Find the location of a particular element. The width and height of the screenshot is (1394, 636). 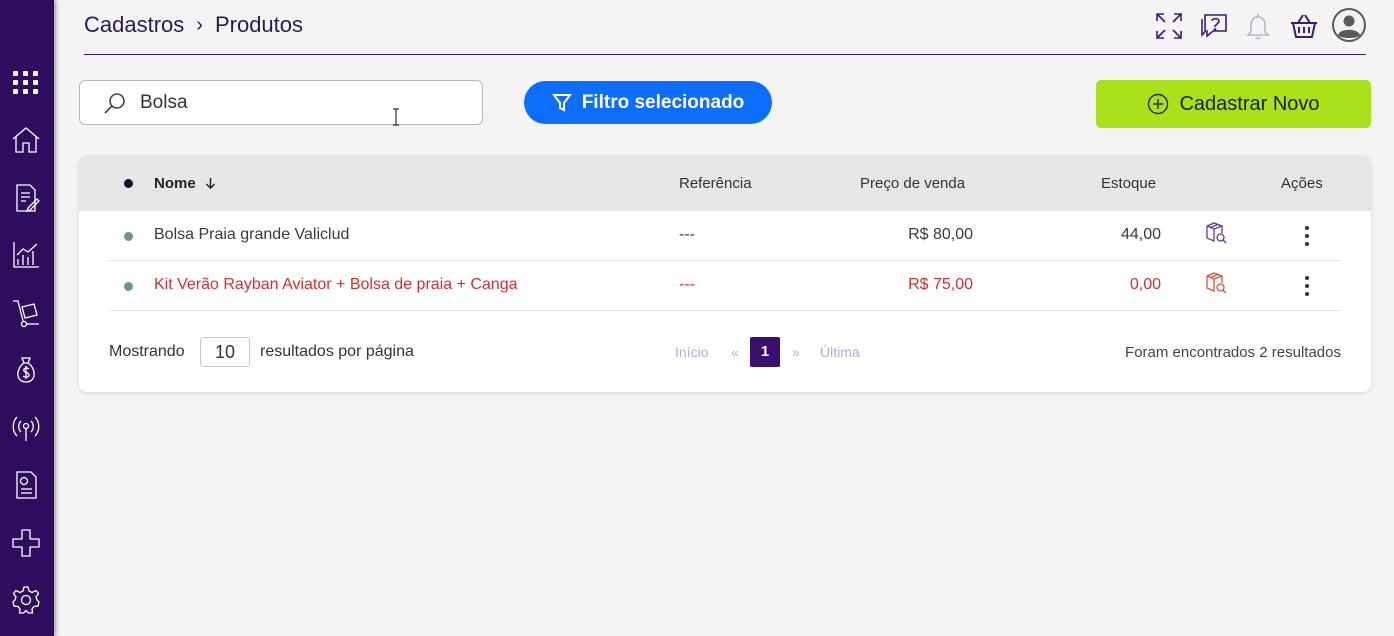

money-bag-icon is located at coordinates (26, 370).